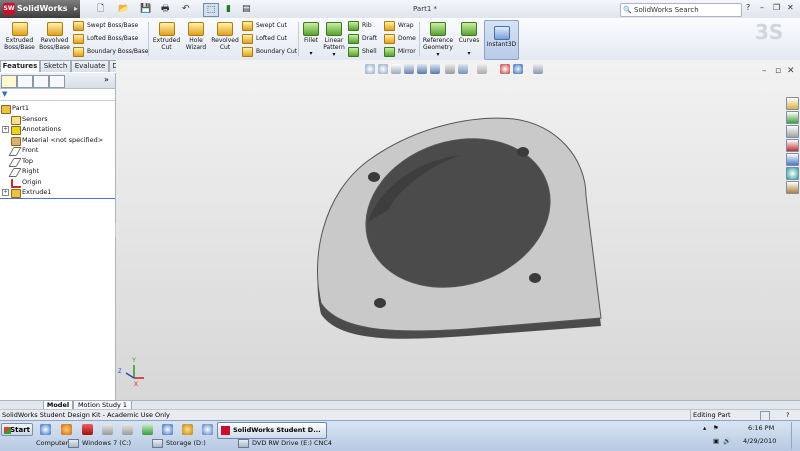  I want to click on select-icon: ⬚, so click(211, 10).